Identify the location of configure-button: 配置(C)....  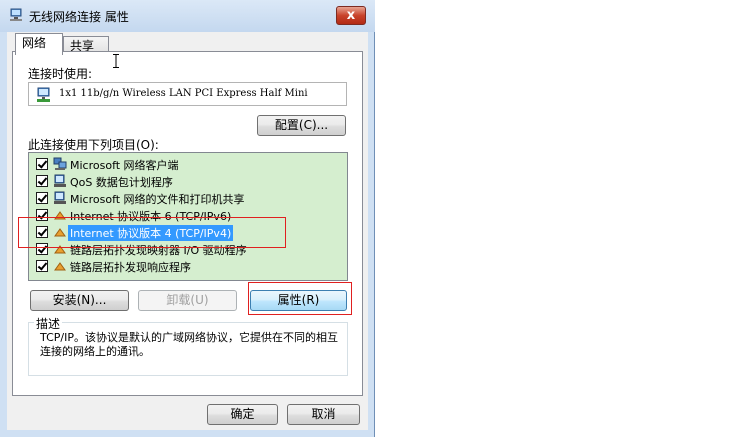
(301, 125).